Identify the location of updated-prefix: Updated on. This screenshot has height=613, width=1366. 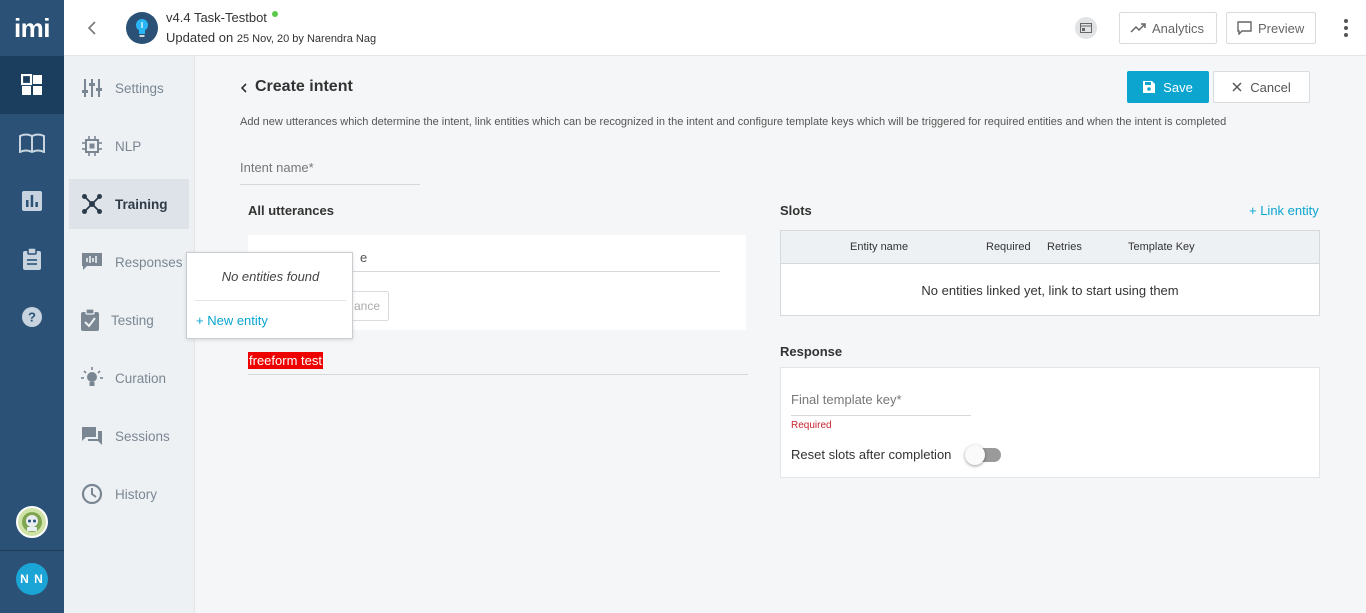
(200, 37).